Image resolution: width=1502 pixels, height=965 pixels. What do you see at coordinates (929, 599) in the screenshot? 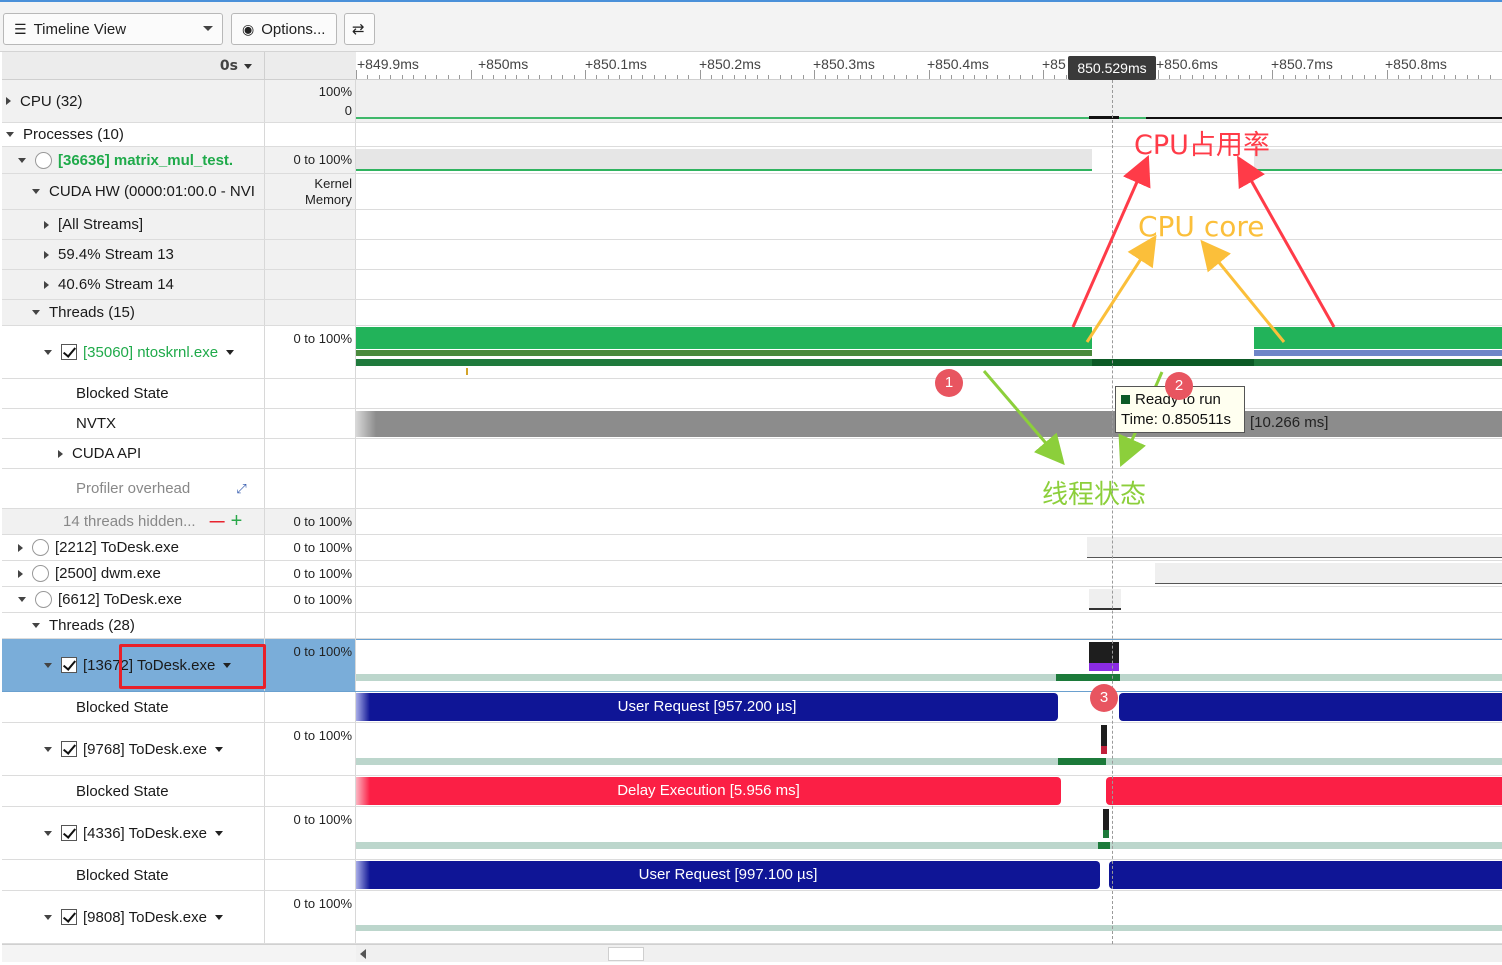
I see `todesk6612-track` at bounding box center [929, 599].